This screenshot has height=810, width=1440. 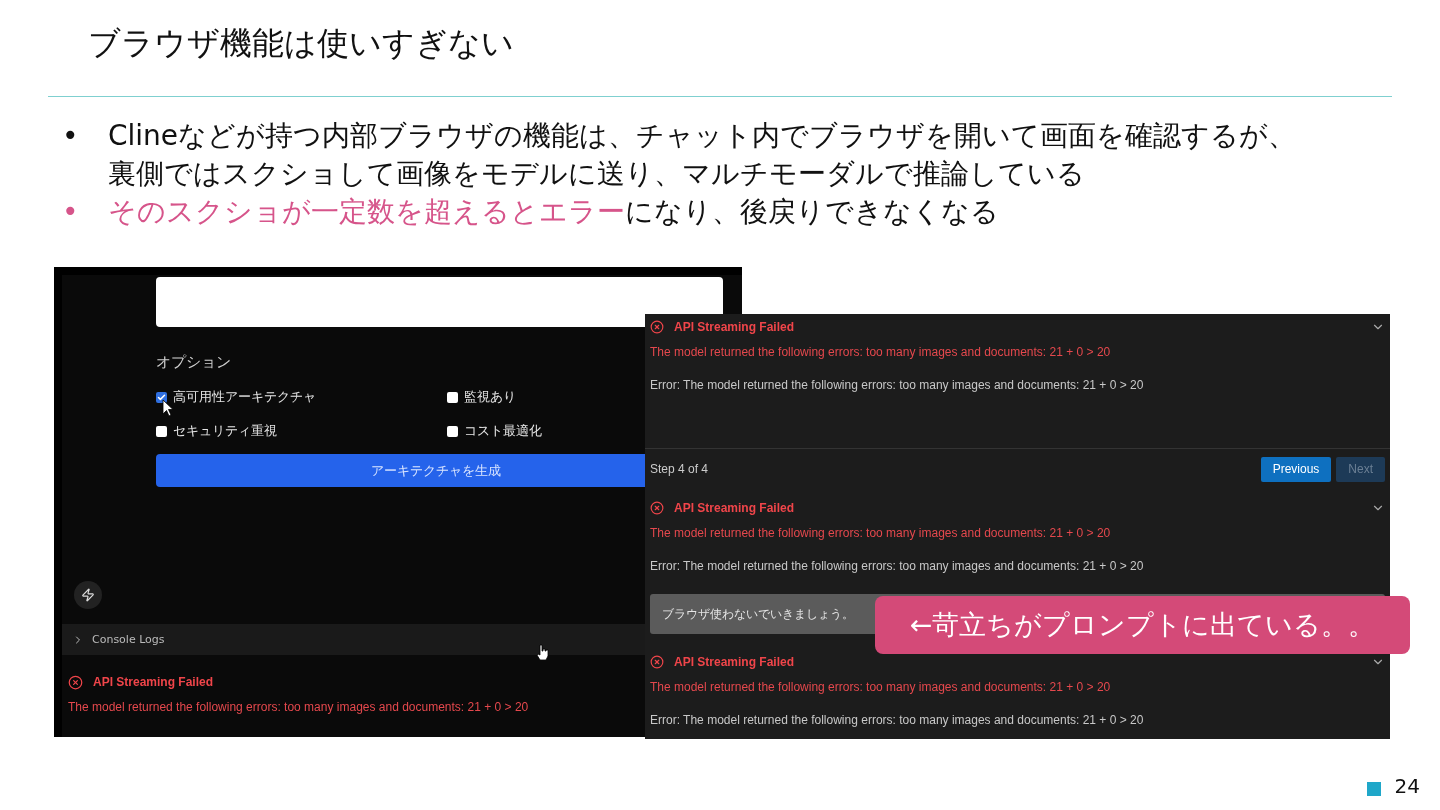 I want to click on bullet-text: そのスクショが一定数を超えるとエラーになり、後戻りできなくなる, so click(x=554, y=212).